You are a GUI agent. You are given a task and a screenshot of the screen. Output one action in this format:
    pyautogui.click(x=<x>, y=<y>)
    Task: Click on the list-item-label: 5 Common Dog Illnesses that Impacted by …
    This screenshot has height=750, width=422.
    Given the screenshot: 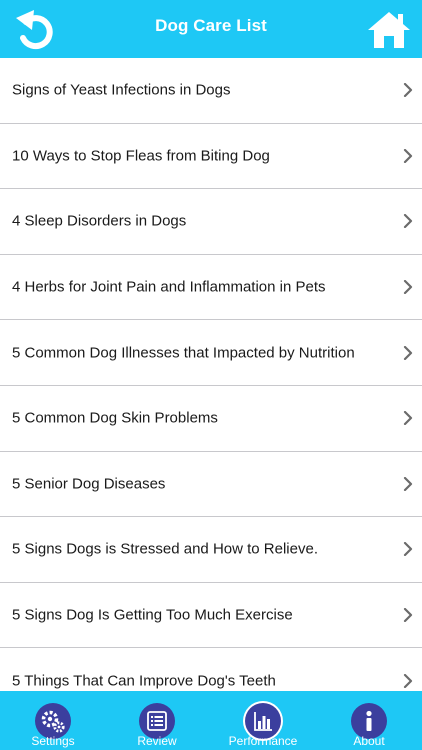 What is the action you would take?
    pyautogui.click(x=183, y=353)
    